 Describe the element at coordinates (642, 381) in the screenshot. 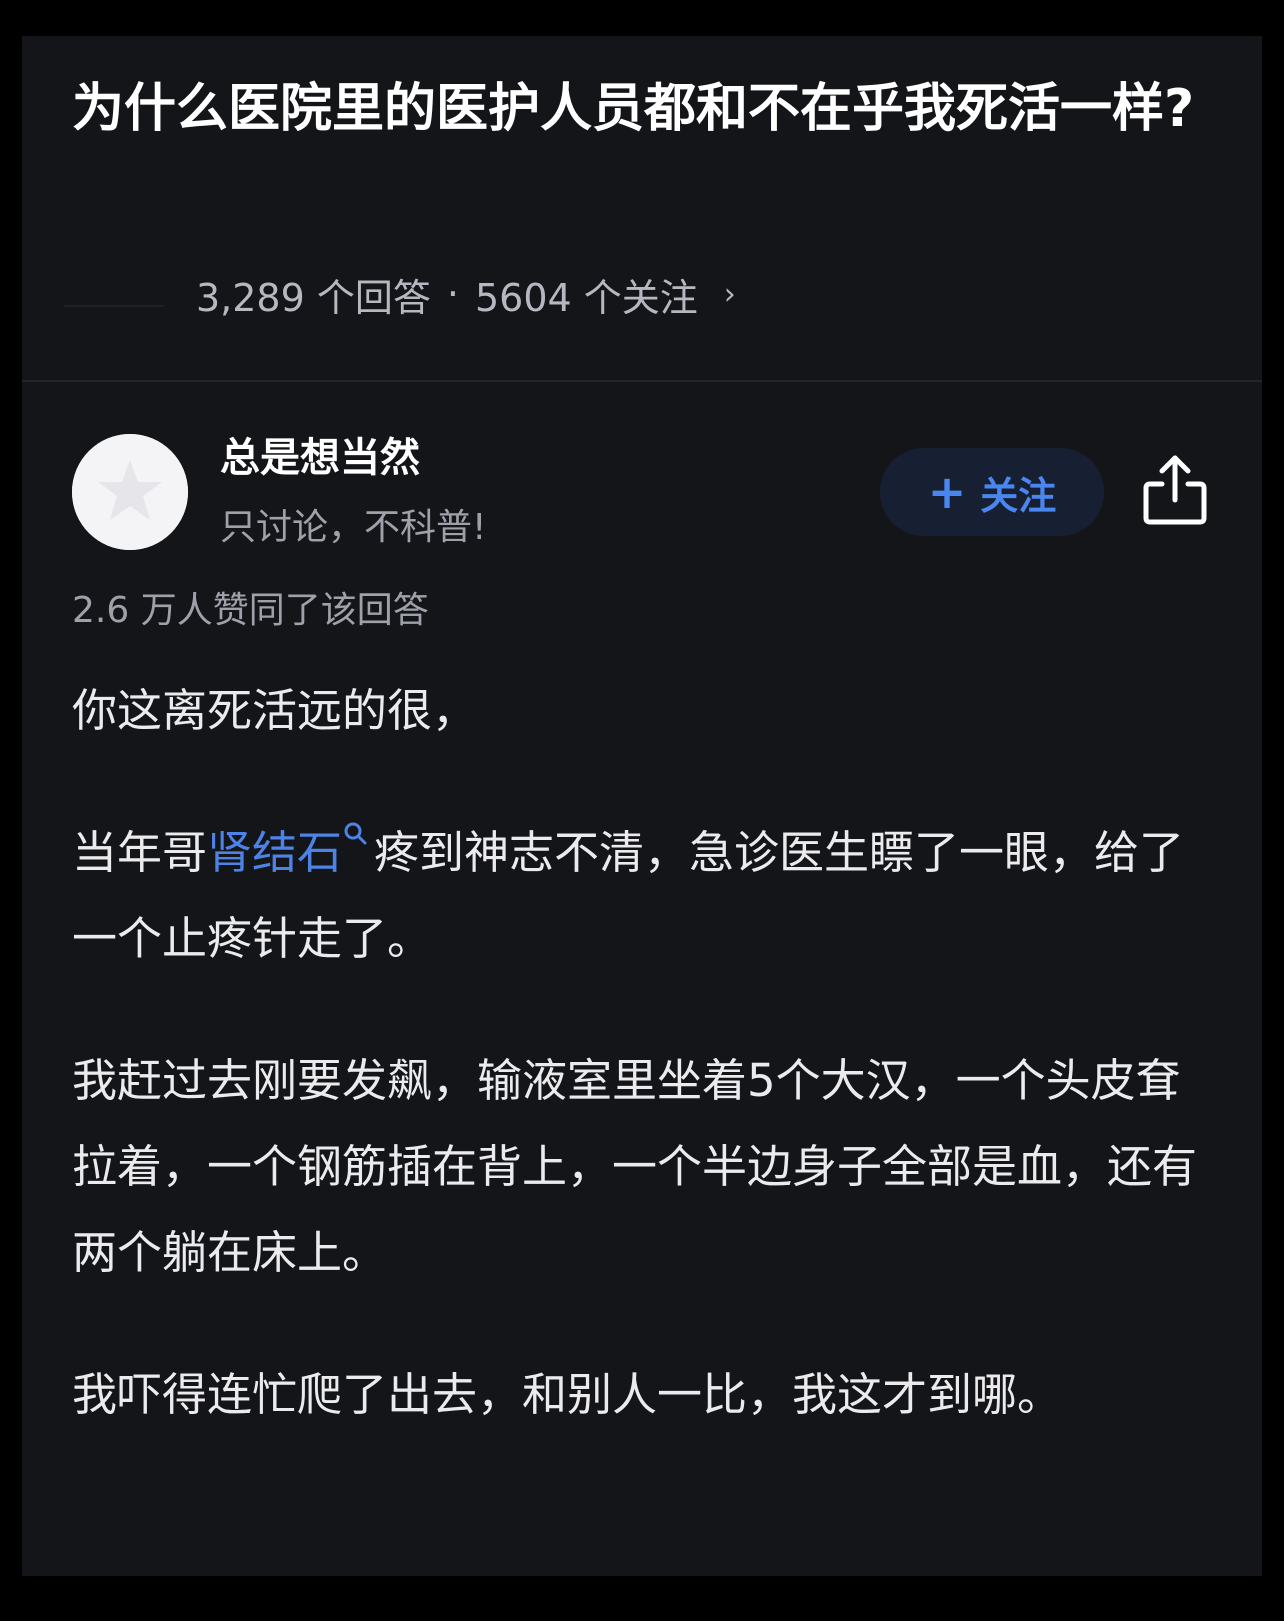

I see `section-divider` at that location.